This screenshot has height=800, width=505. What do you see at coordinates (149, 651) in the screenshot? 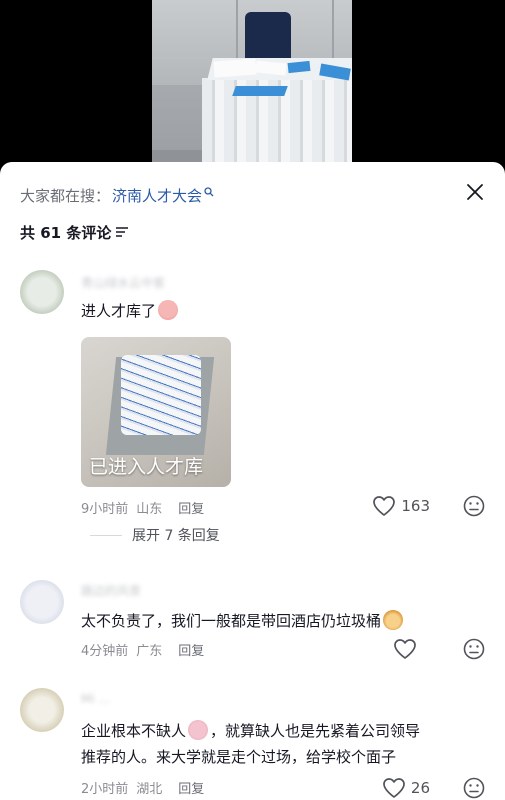
I see `comment-location: 广东` at bounding box center [149, 651].